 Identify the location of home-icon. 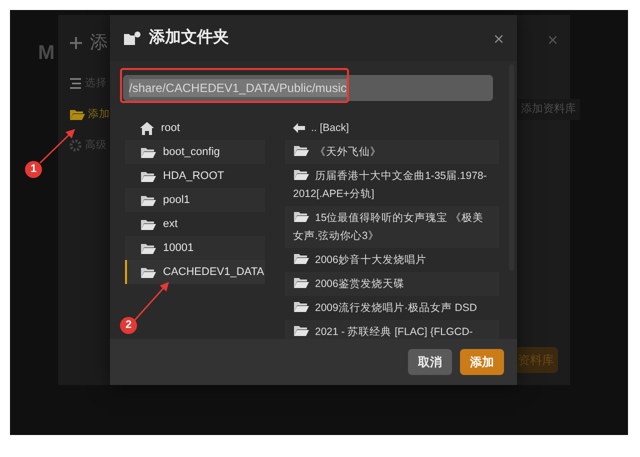
(147, 128).